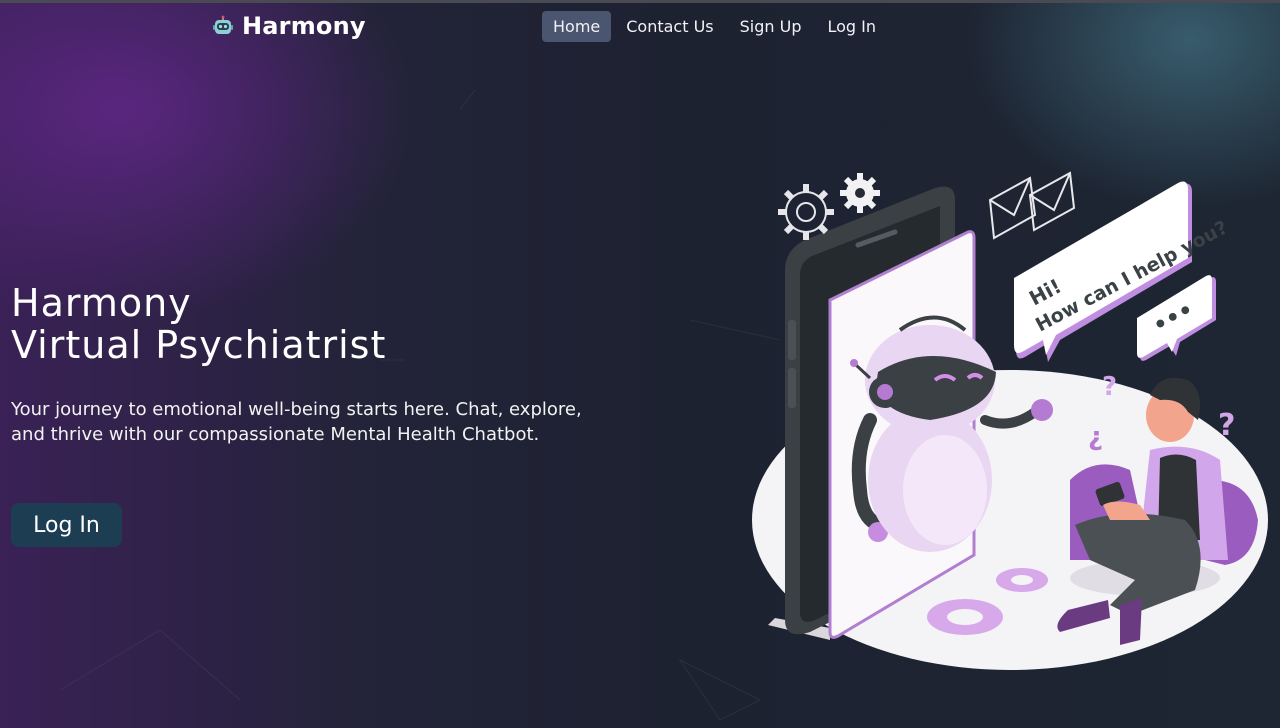 This screenshot has width=1280, height=728. Describe the element at coordinates (669, 26) in the screenshot. I see `nav-link-contact-us: Contact Us` at that location.